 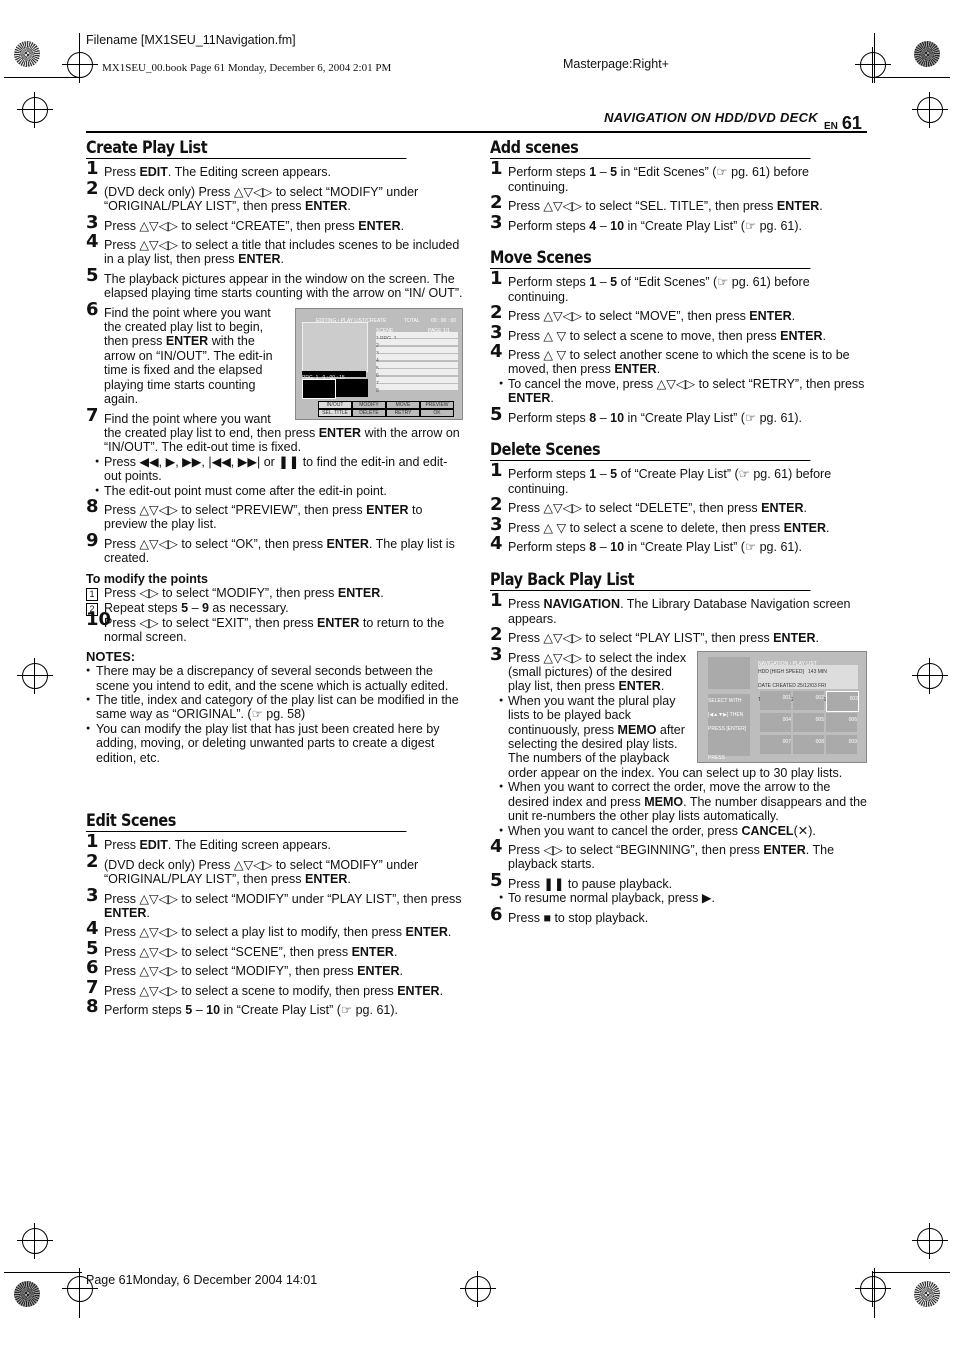 I want to click on scene-row: 4, so click(x=417, y=359).